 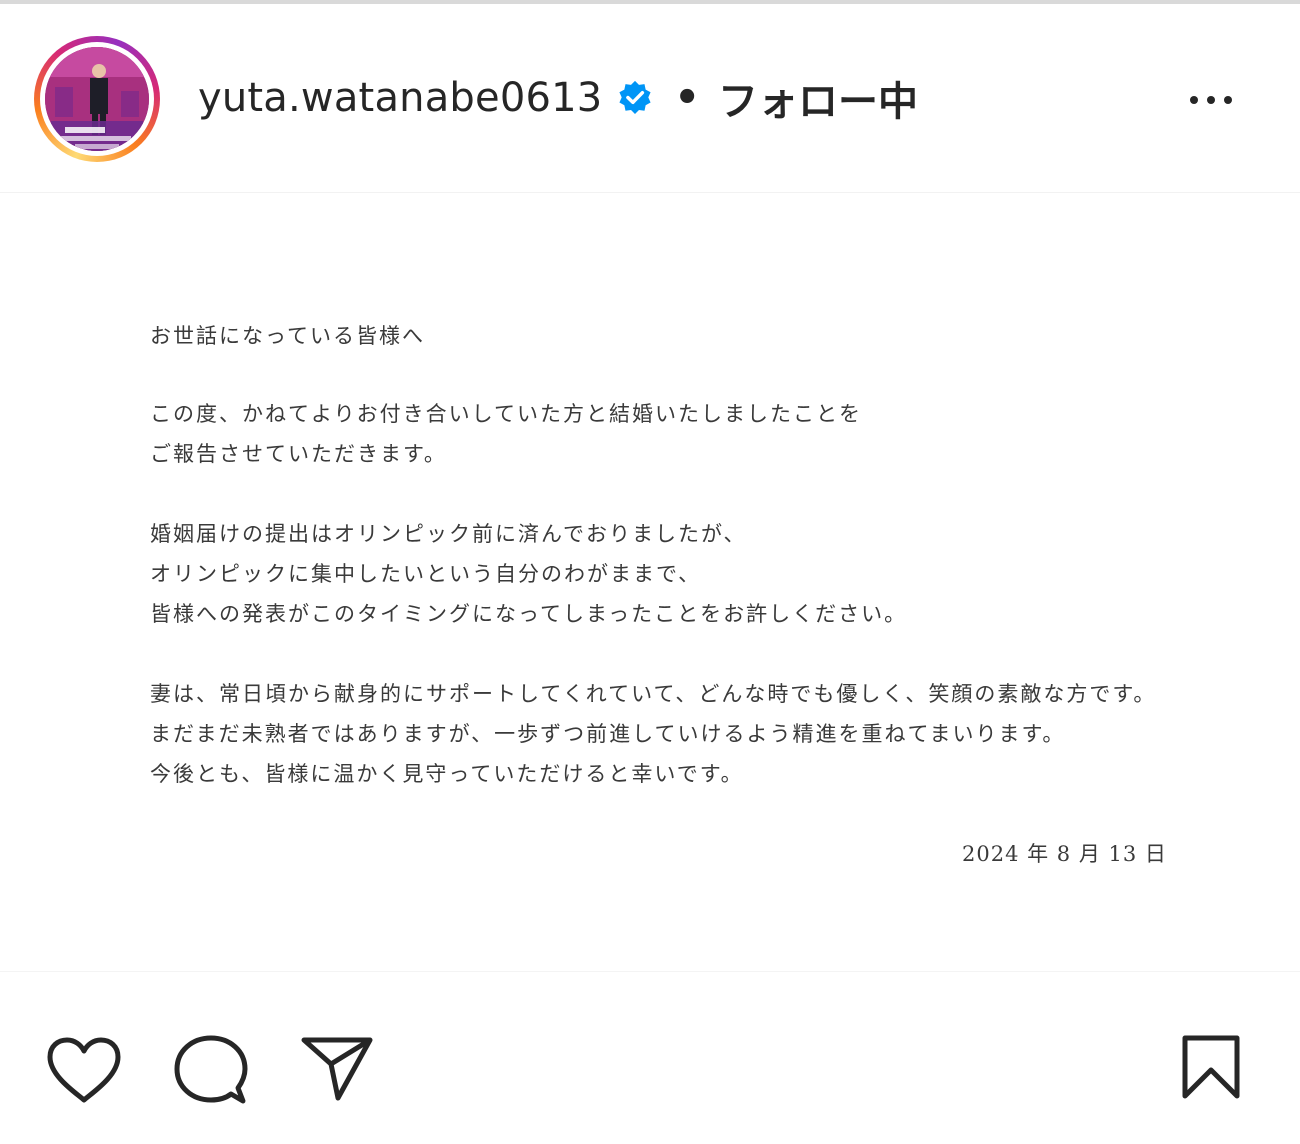 I want to click on more-options-icon, so click(x=1211, y=100).